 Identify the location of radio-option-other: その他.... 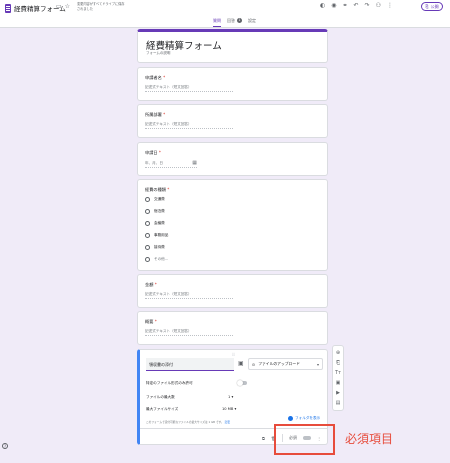
(156, 259).